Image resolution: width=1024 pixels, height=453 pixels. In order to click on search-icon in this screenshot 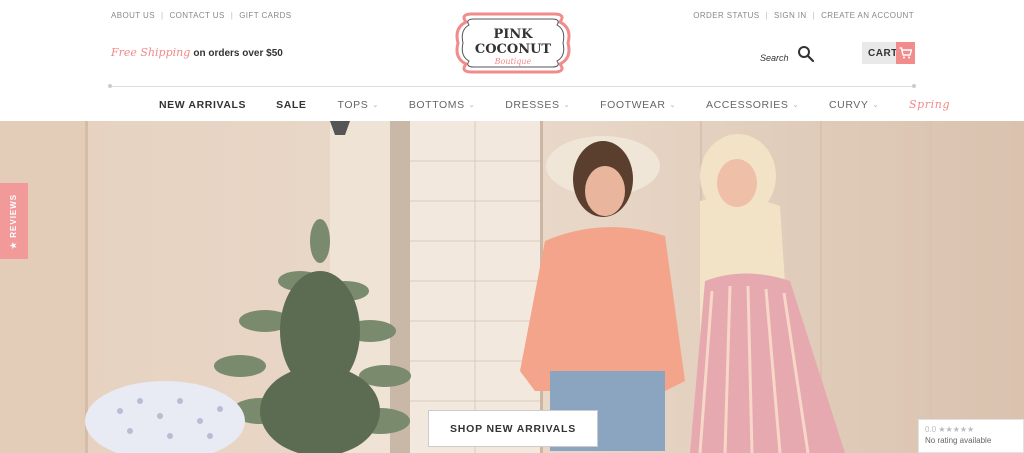, I will do `click(806, 54)`.